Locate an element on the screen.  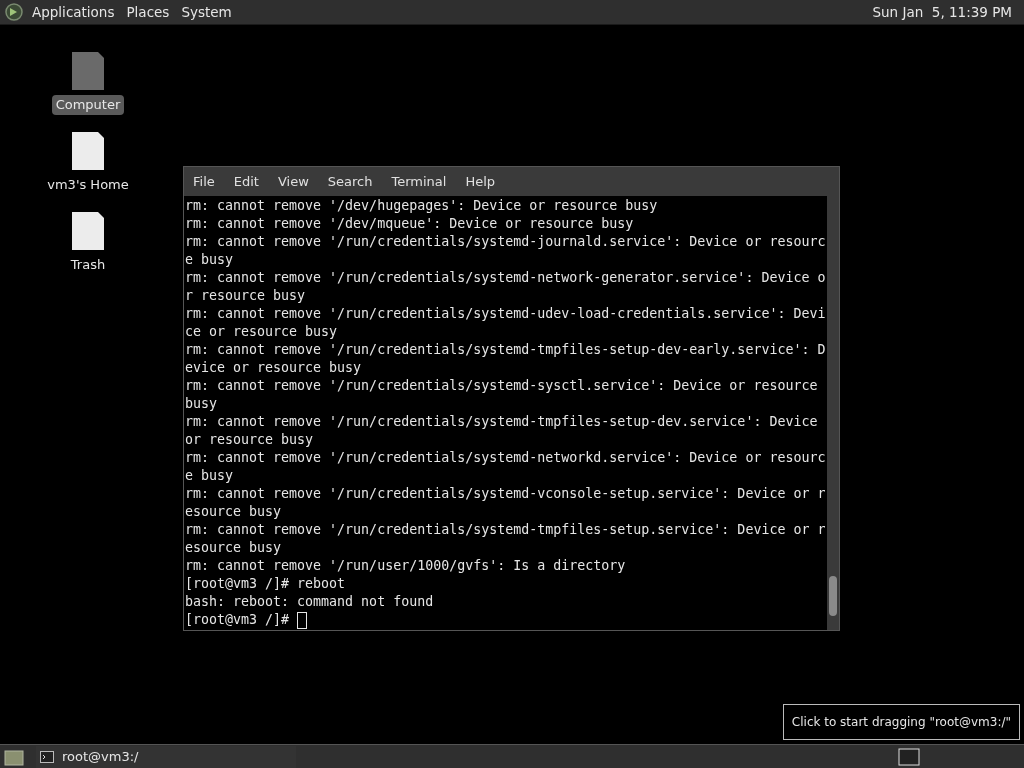
desktop-icon-label: Trash is located at coordinates (88, 265).